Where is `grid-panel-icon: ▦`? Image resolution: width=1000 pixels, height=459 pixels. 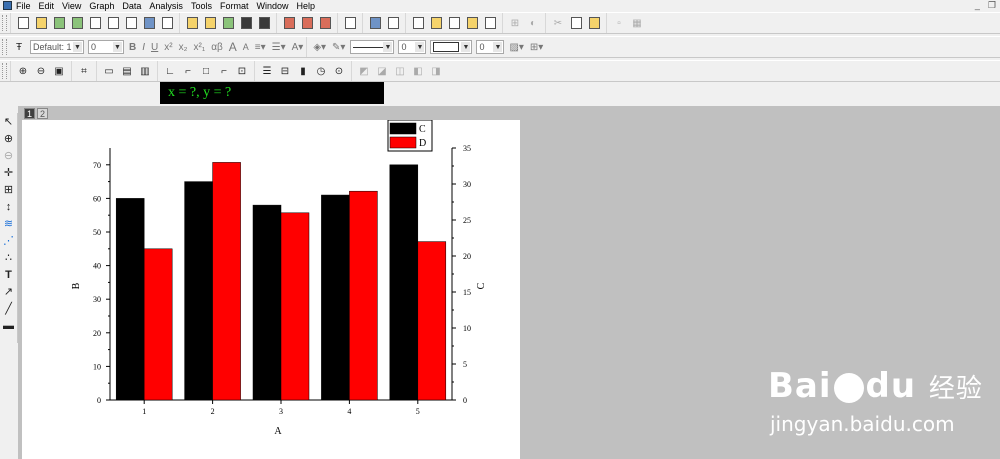 grid-panel-icon: ▦ is located at coordinates (637, 23).